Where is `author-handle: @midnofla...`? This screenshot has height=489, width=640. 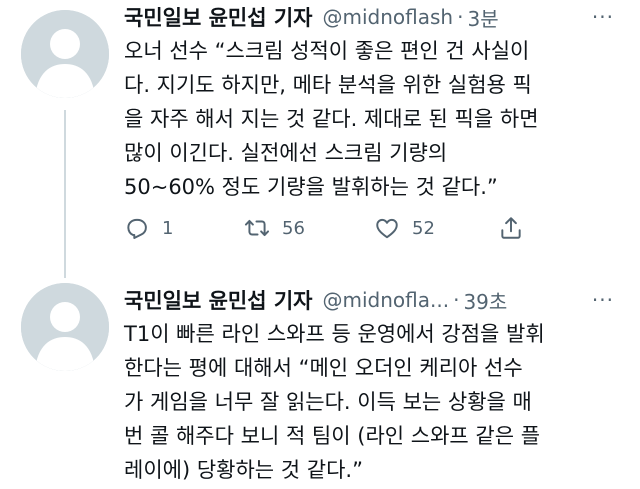
author-handle: @midnofla... is located at coordinates (386, 300).